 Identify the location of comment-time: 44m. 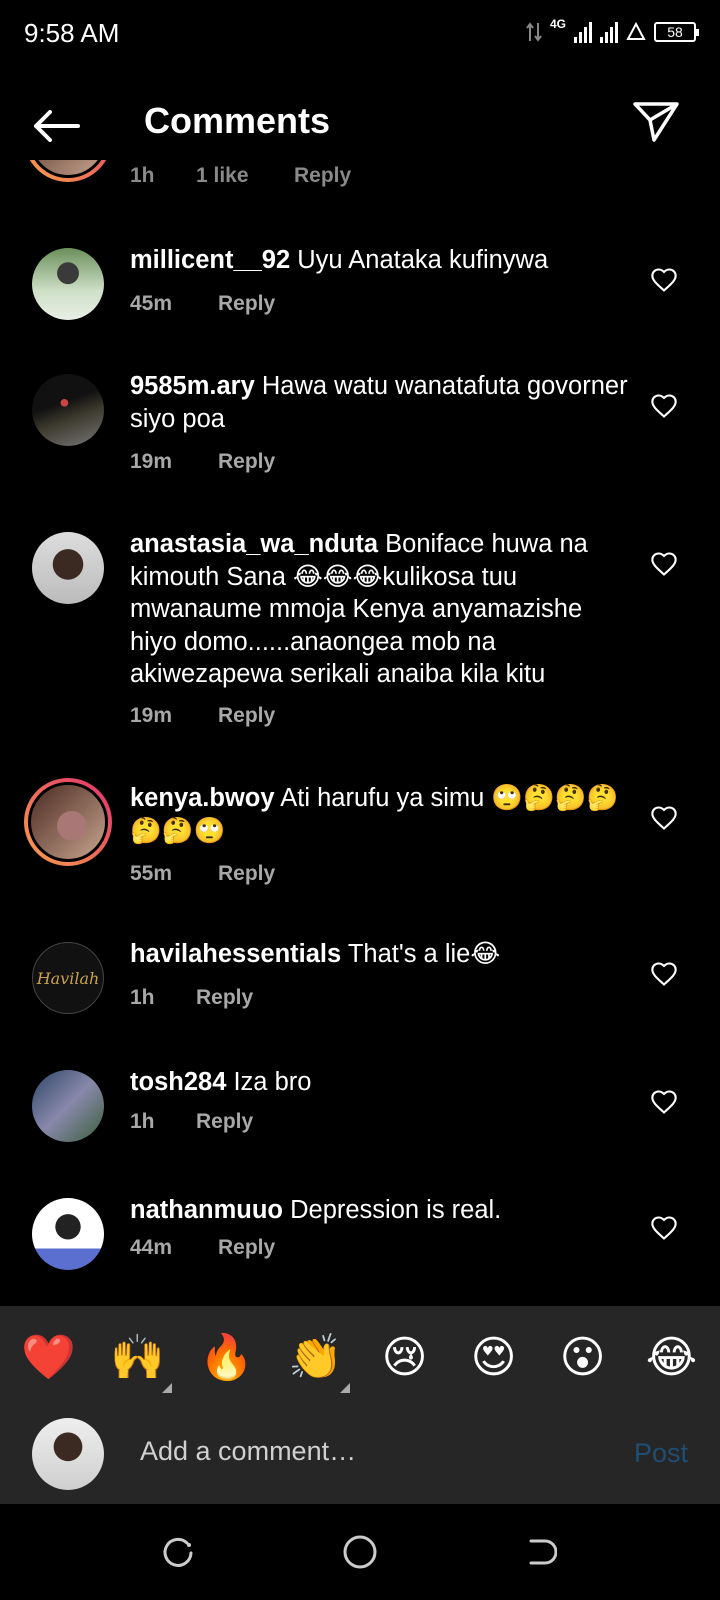
(151, 1247).